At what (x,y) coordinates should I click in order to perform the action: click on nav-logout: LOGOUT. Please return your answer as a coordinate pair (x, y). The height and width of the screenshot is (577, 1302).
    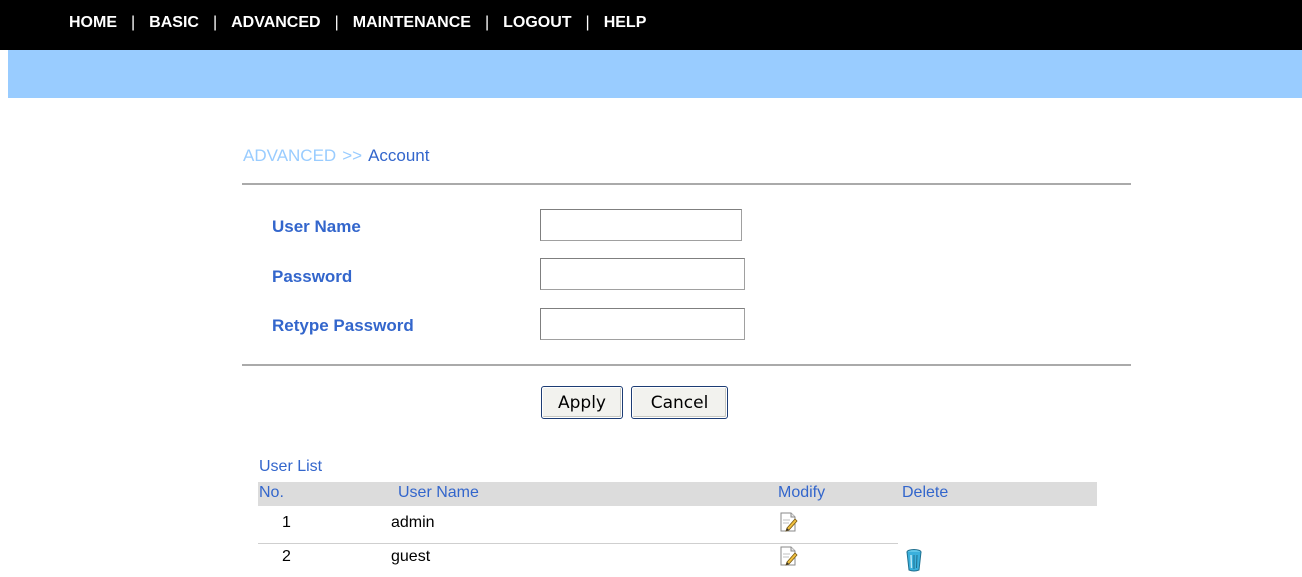
    Looking at the image, I should click on (537, 23).